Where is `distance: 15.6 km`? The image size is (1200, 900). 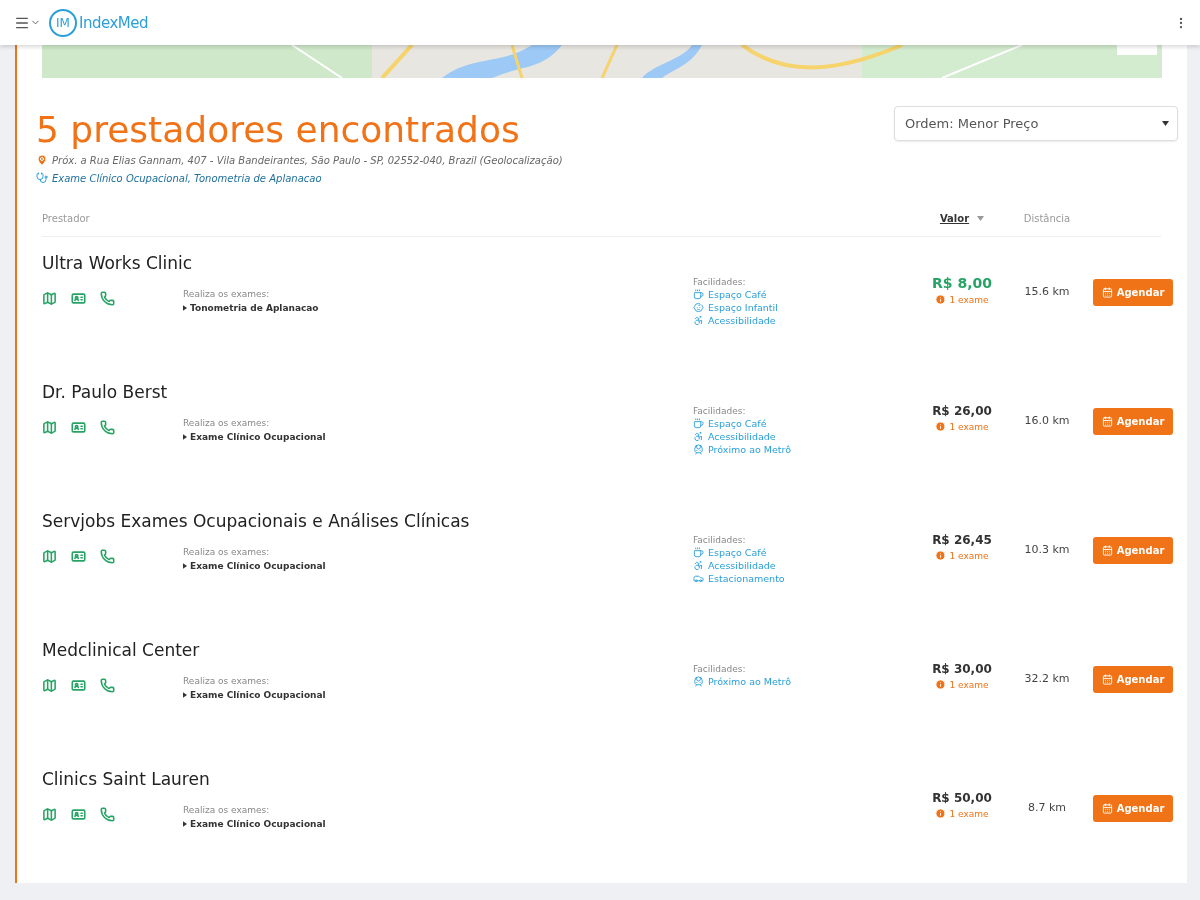 distance: 15.6 km is located at coordinates (1047, 292).